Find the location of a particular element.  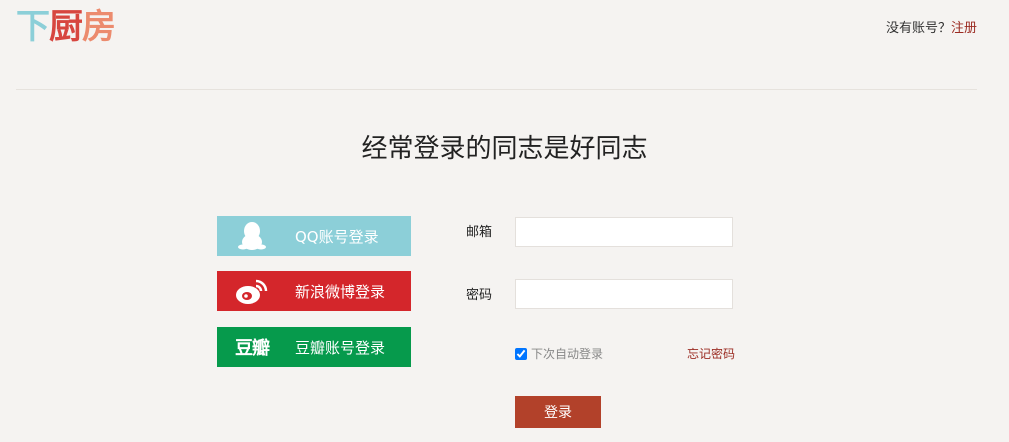

register-link: 注册 is located at coordinates (964, 28).